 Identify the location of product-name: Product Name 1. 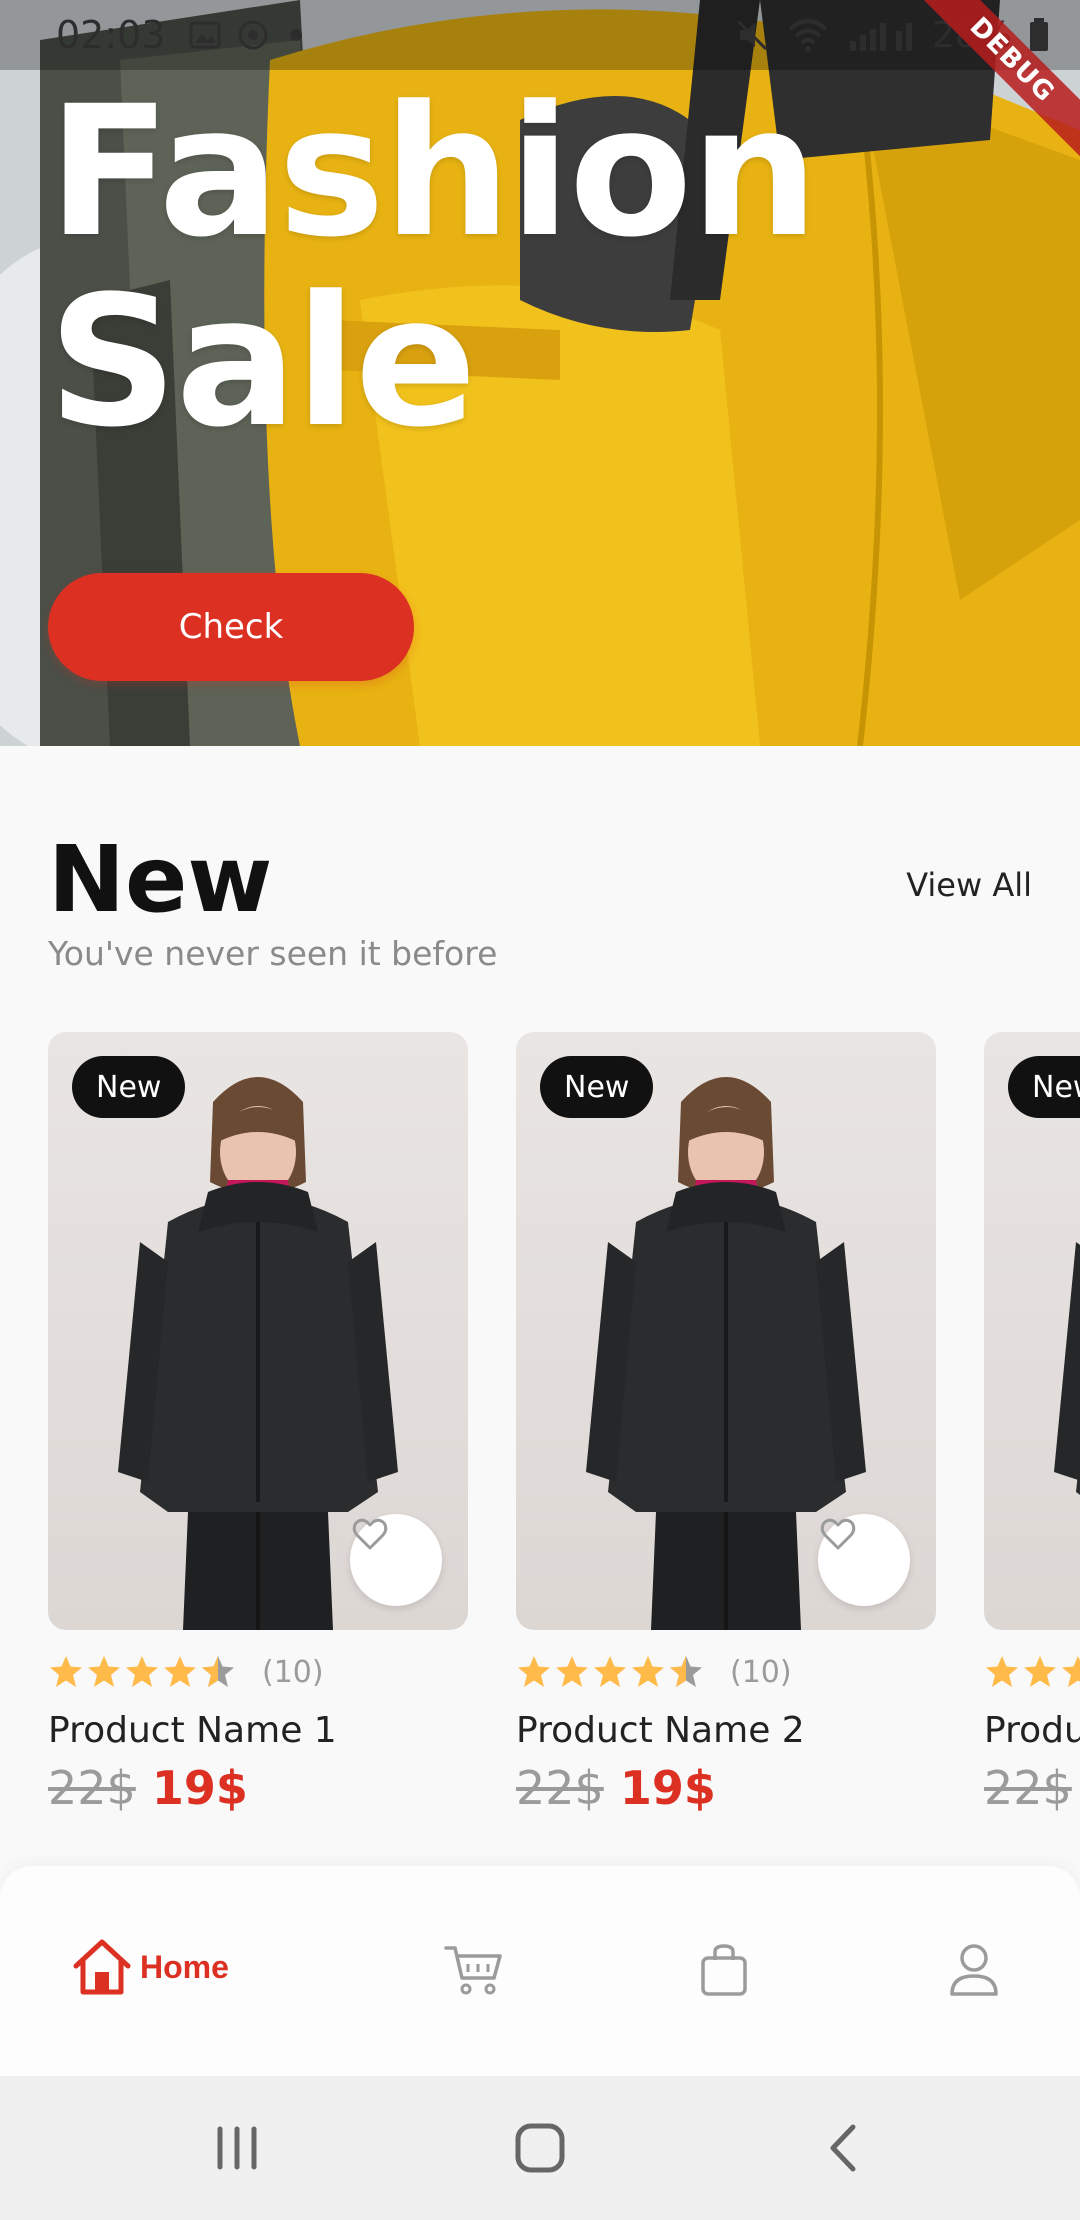
(258, 1730).